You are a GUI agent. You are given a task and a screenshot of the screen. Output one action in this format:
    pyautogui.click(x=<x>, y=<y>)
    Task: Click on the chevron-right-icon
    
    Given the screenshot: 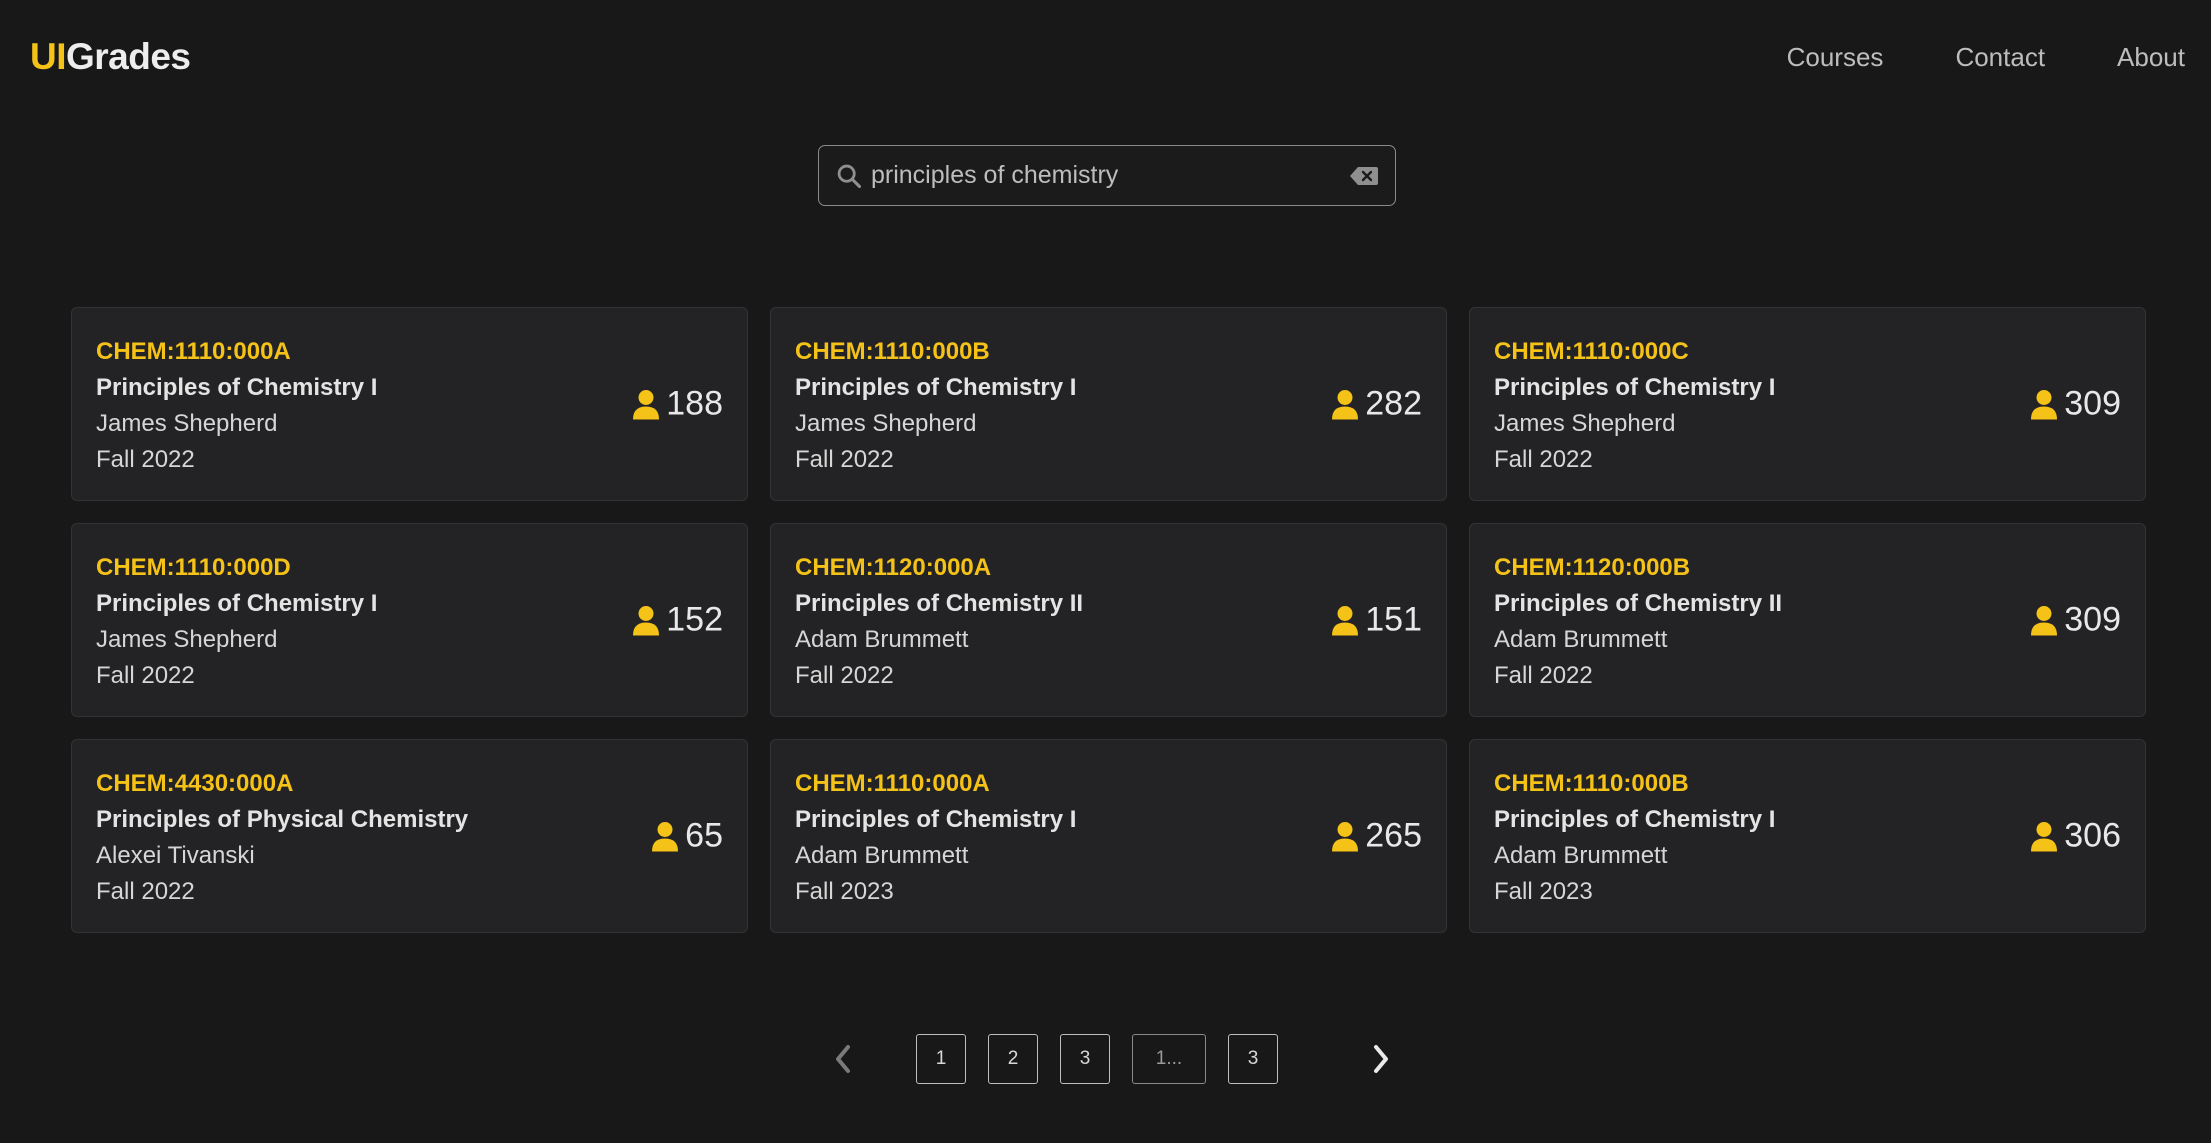 What is the action you would take?
    pyautogui.click(x=1381, y=1059)
    